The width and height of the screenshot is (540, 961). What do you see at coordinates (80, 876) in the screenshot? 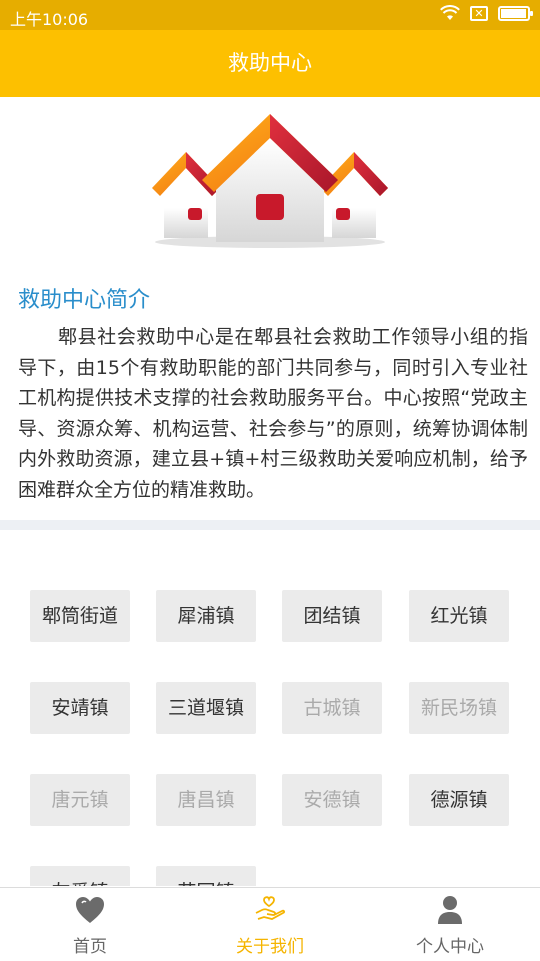
I see `town-button: 友爱镇` at bounding box center [80, 876].